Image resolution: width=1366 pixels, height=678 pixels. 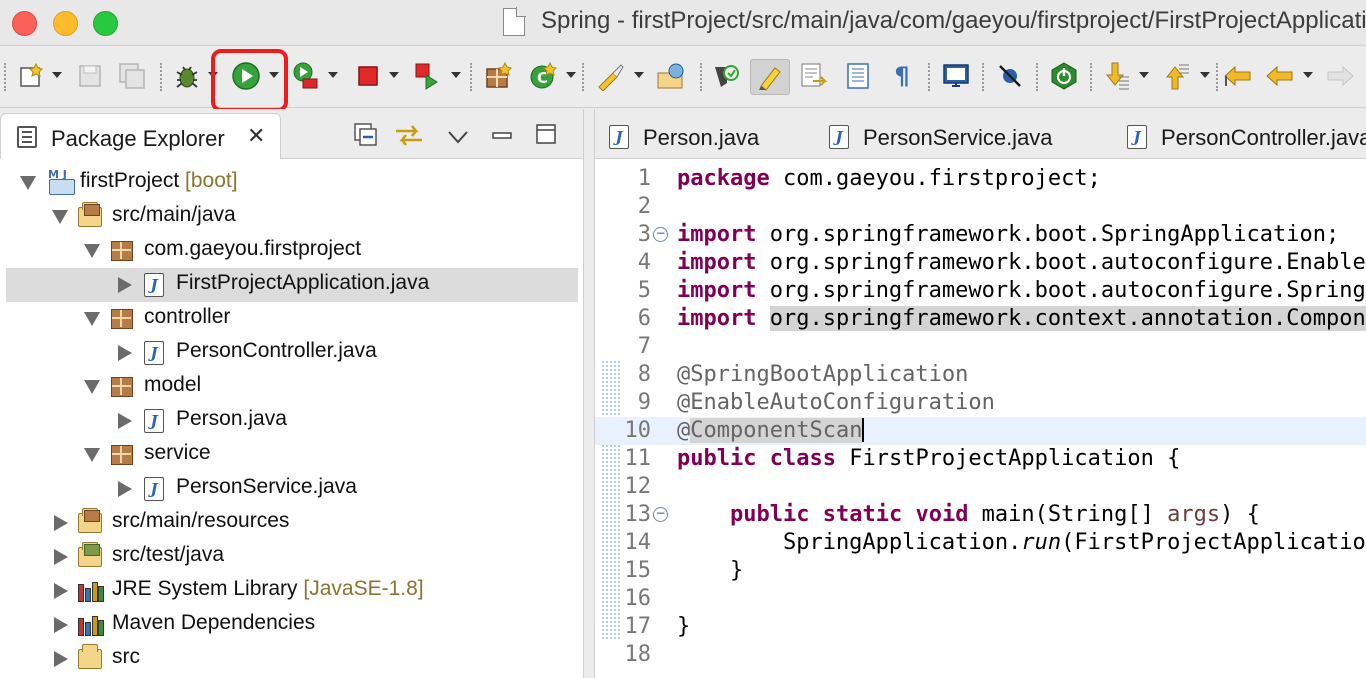 What do you see at coordinates (90, 76) in the screenshot?
I see `save-icon` at bounding box center [90, 76].